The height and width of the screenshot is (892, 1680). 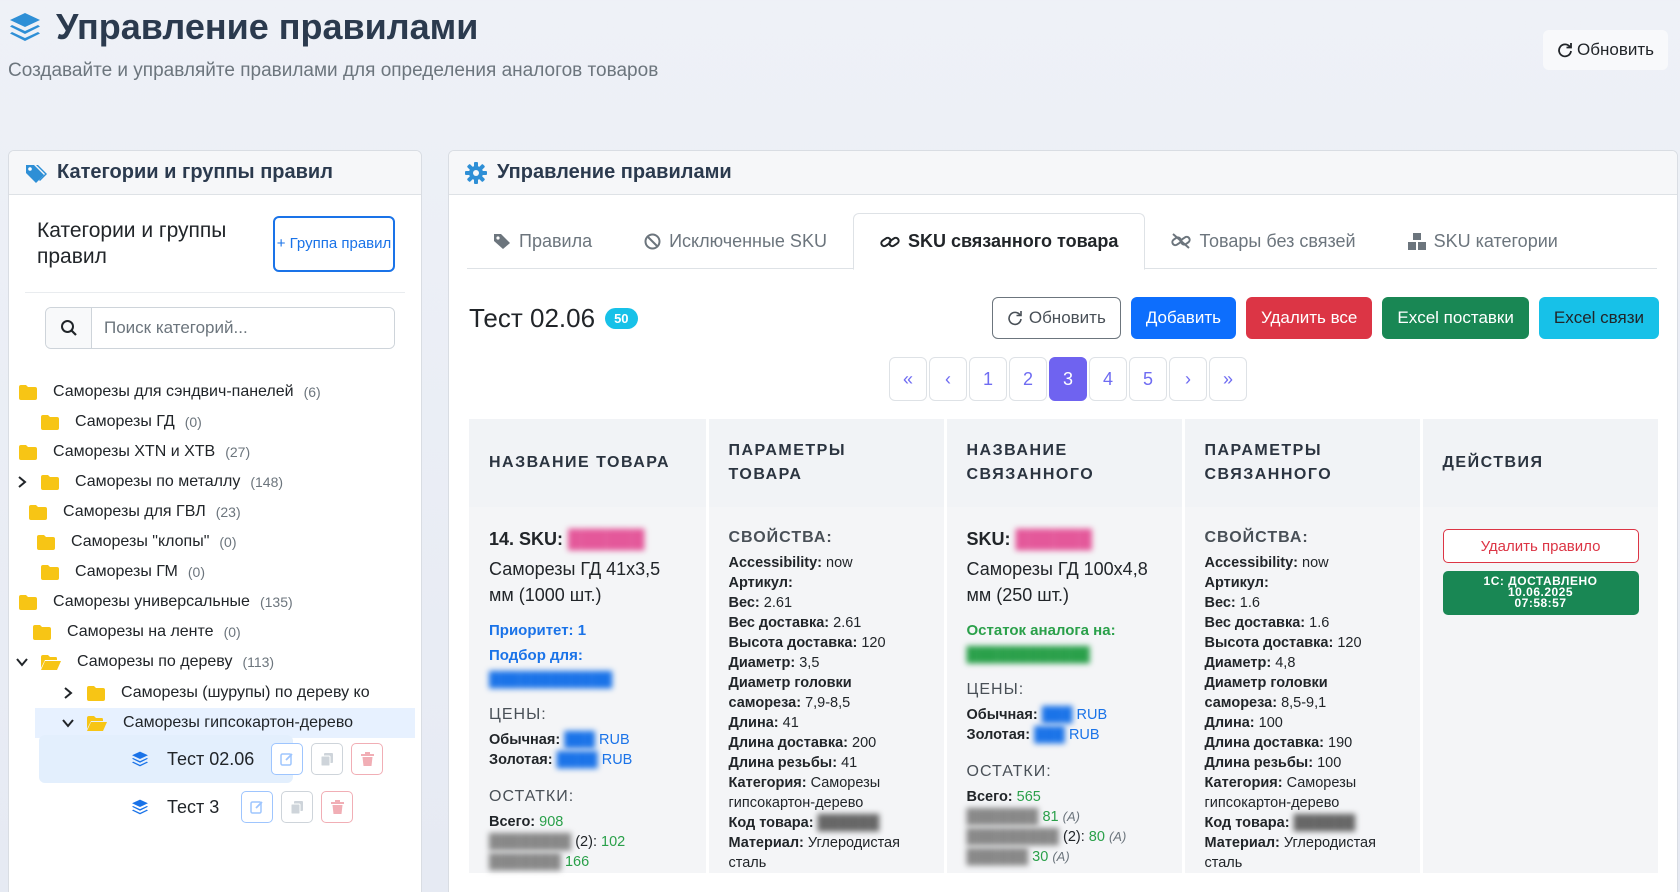 I want to click on tree-item: Саморезы по дереву (113), so click(x=144, y=662).